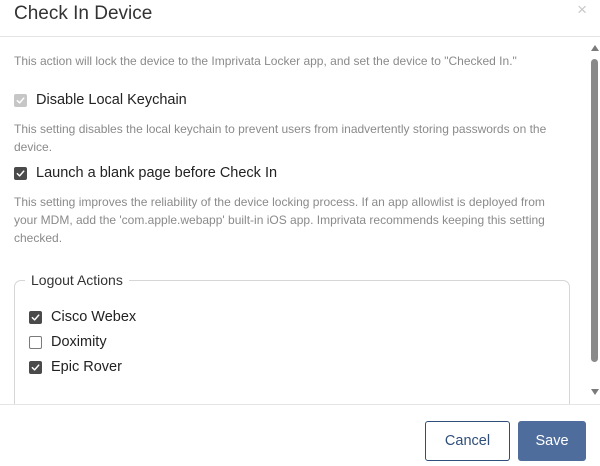  Describe the element at coordinates (595, 48) in the screenshot. I see `scroll-up-arrow-icon` at that location.